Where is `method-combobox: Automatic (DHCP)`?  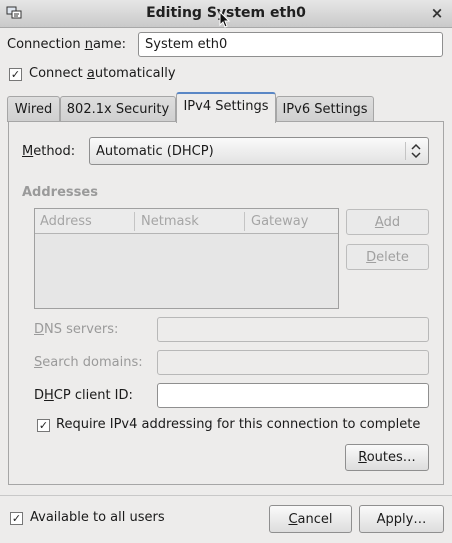
method-combobox: Automatic (DHCP) is located at coordinates (259, 151).